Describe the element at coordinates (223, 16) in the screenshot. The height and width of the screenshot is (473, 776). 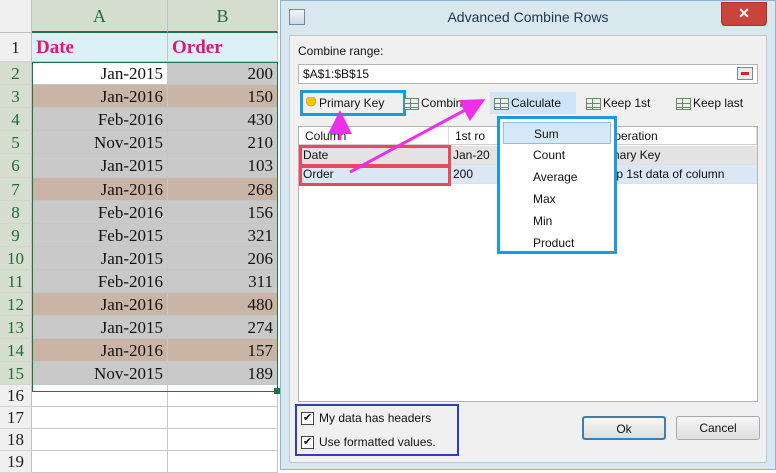
I see `column-header-b: B` at that location.